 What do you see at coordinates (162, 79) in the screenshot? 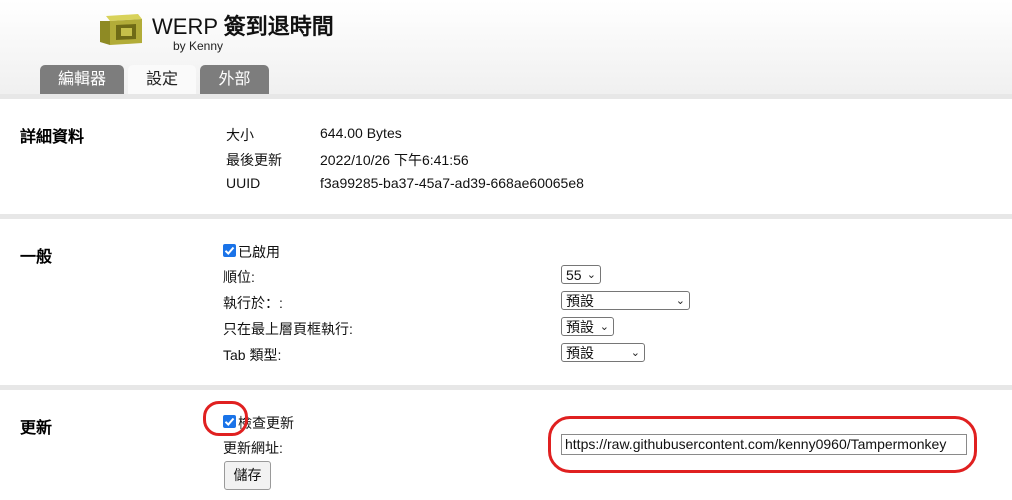
I see `tab-settings: 設定` at bounding box center [162, 79].